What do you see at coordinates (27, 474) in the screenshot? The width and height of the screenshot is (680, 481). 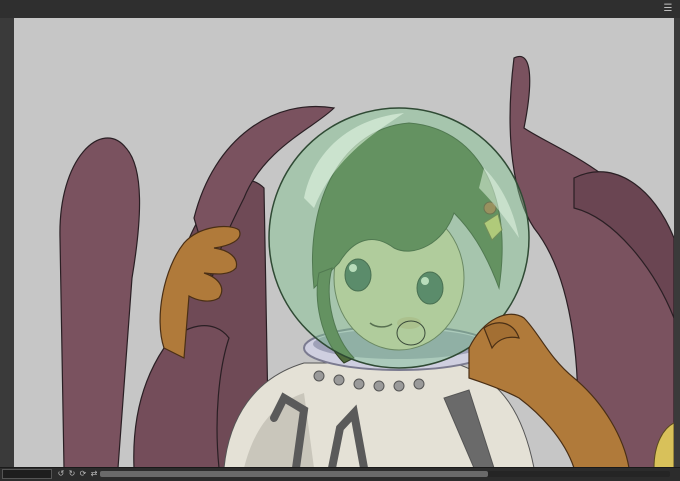 I see `zoom-input` at bounding box center [27, 474].